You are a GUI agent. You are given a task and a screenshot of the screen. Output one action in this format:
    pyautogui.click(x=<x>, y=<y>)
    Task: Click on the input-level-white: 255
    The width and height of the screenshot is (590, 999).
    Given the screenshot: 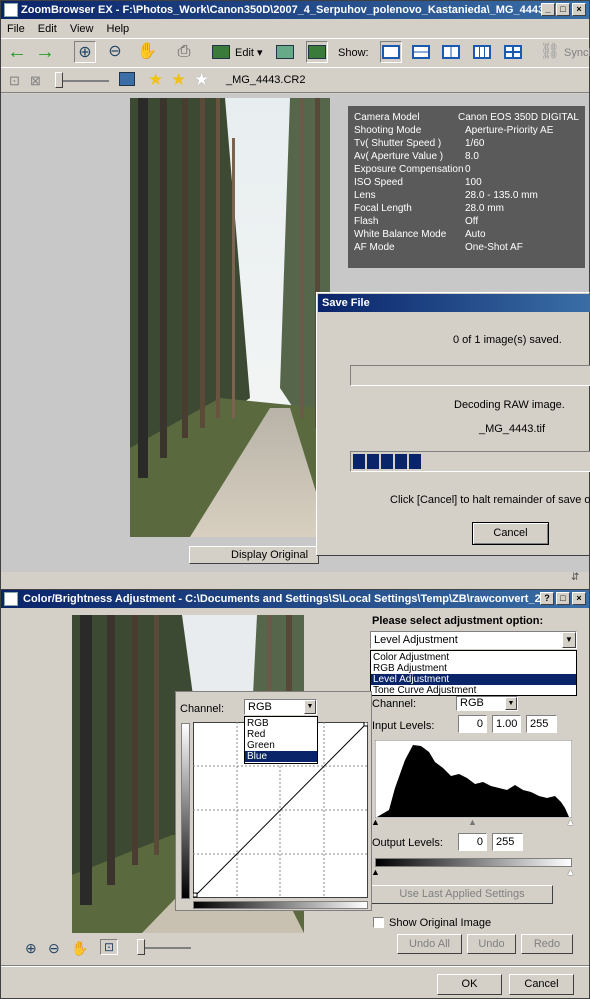 What is the action you would take?
    pyautogui.click(x=541, y=724)
    